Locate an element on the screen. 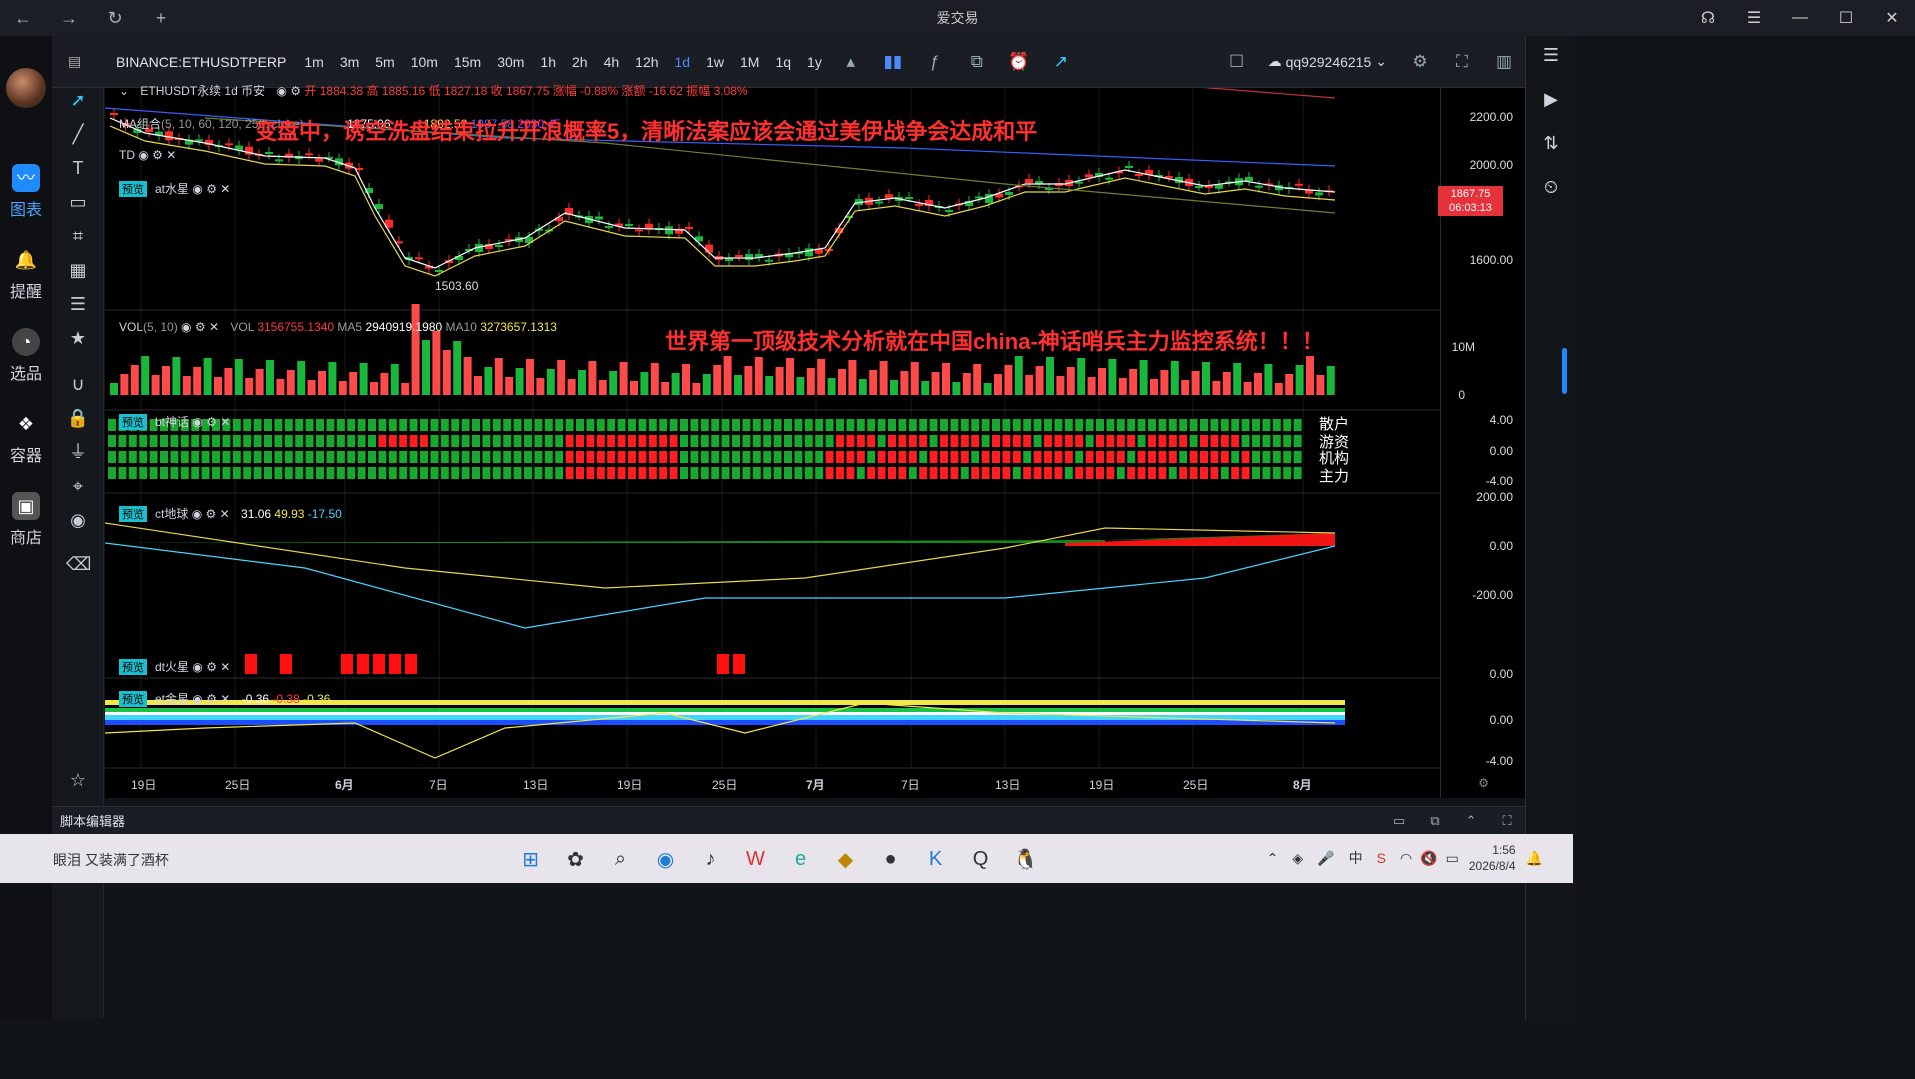 The width and height of the screenshot is (1915, 1079). timeframe-2h: 2h is located at coordinates (580, 62).